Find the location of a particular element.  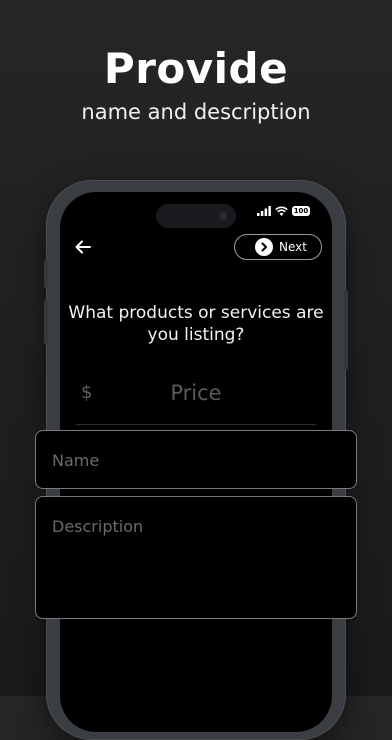

chevron-right-icon is located at coordinates (264, 247).